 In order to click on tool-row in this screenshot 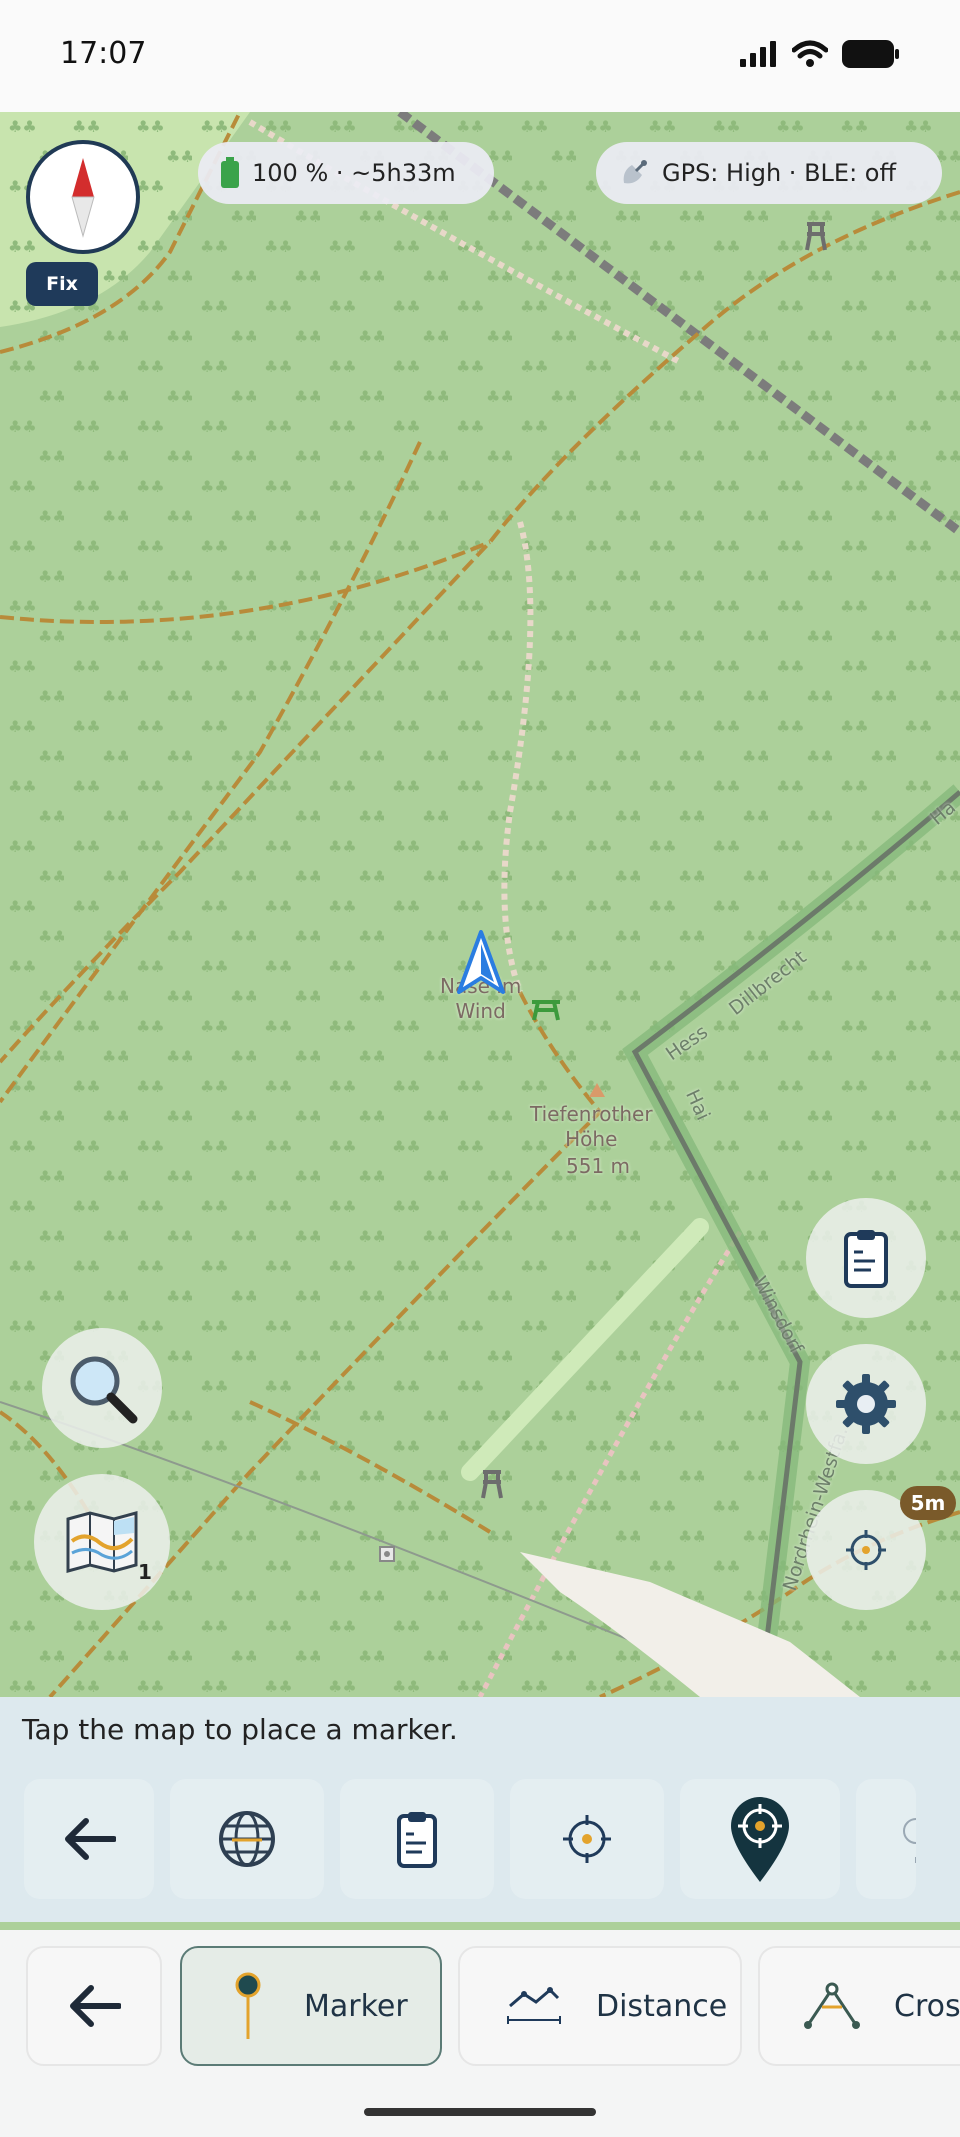, I will do `click(470, 1841)`.